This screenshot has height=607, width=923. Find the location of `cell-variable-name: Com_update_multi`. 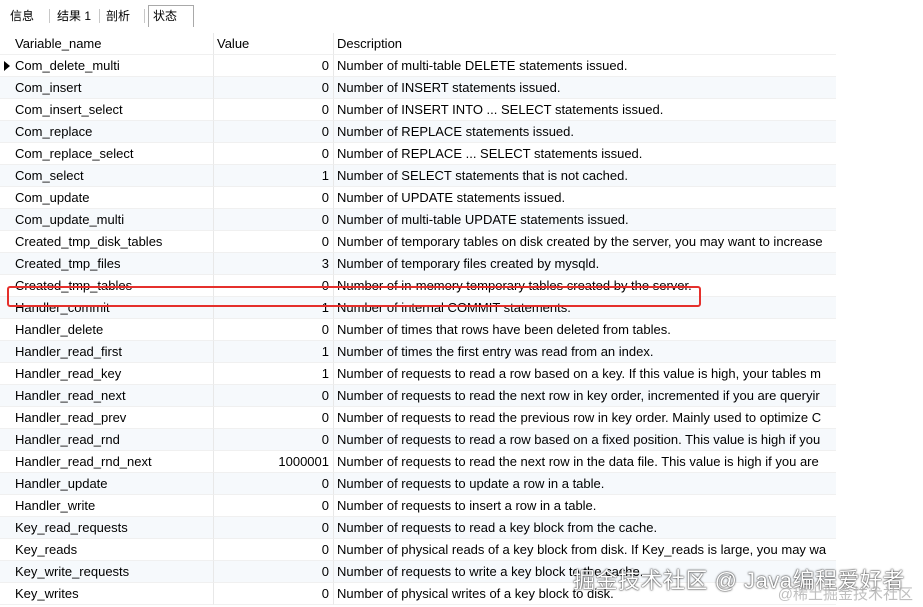

cell-variable-name: Com_update_multi is located at coordinates (113, 220).